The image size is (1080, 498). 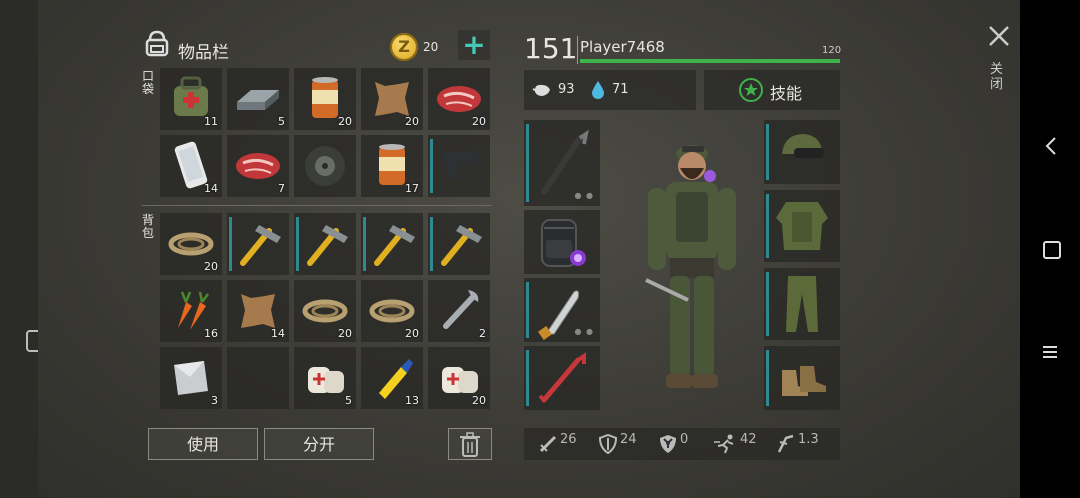 I want to click on camo-jacket-icon, so click(x=802, y=226).